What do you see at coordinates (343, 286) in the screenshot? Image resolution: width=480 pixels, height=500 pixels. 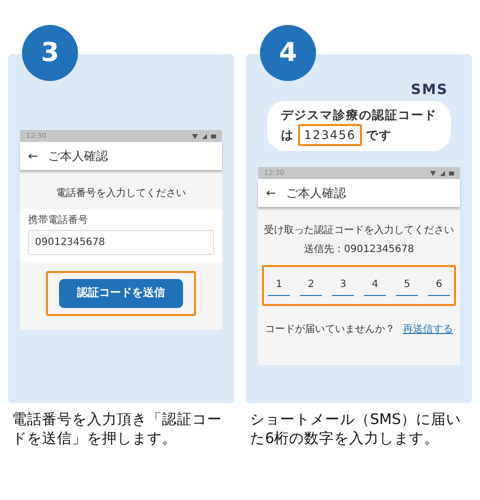 I see `code-digit-field: 3` at bounding box center [343, 286].